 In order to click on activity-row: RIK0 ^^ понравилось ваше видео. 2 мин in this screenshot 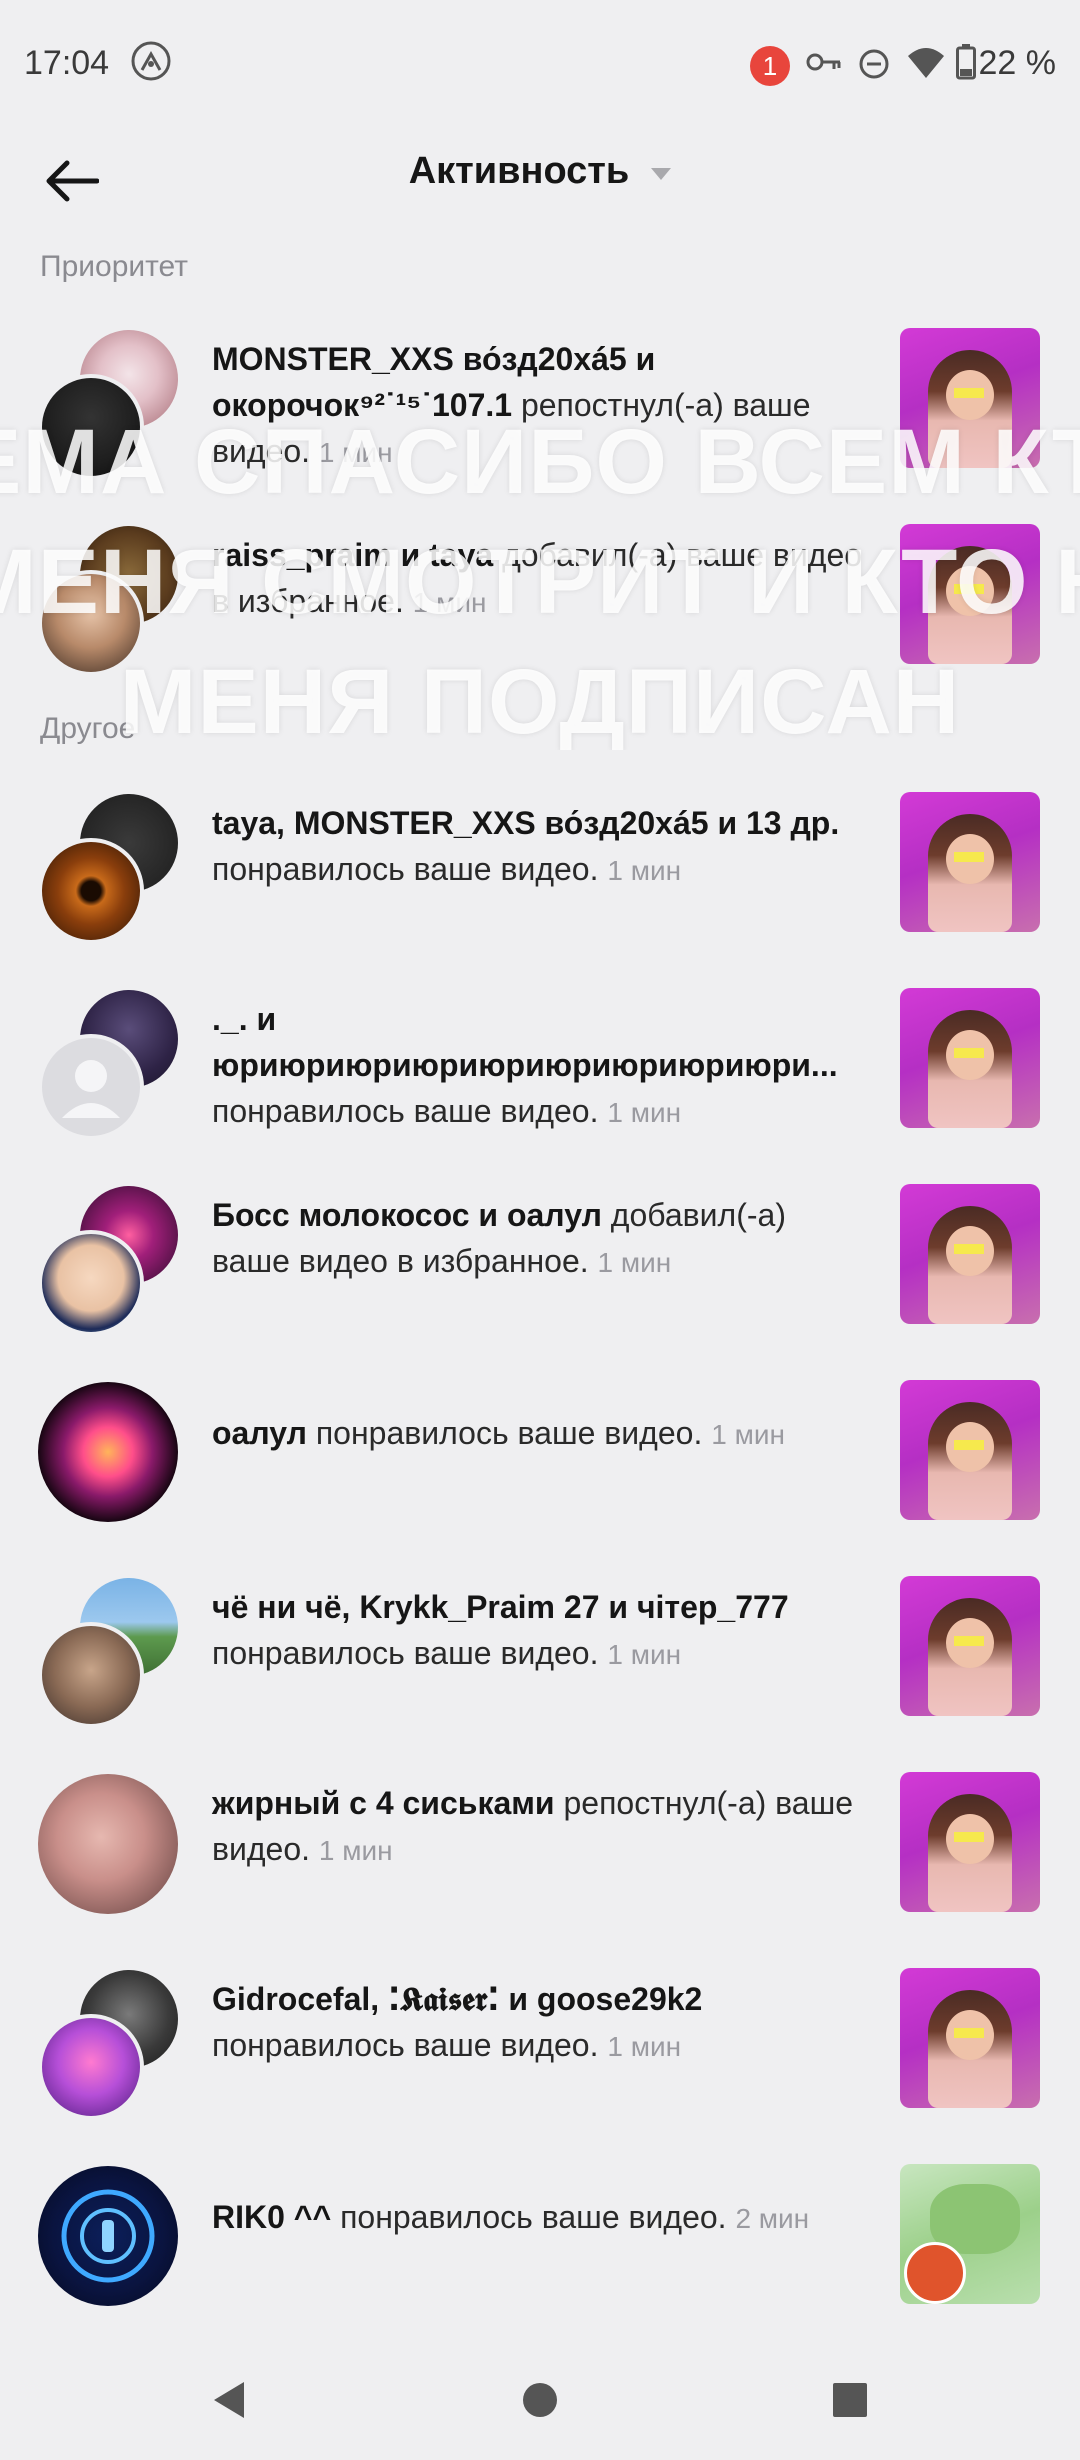, I will do `click(540, 2234)`.